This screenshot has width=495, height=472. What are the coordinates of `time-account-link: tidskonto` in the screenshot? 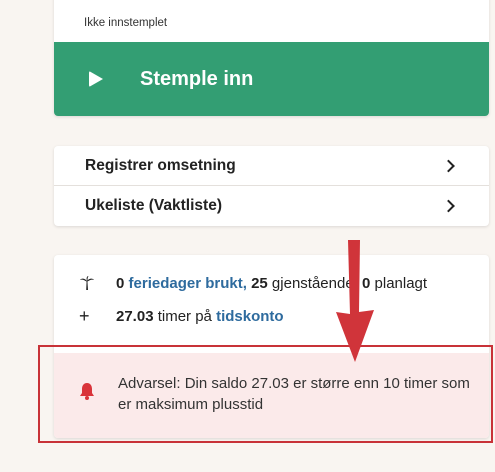 It's located at (250, 316).